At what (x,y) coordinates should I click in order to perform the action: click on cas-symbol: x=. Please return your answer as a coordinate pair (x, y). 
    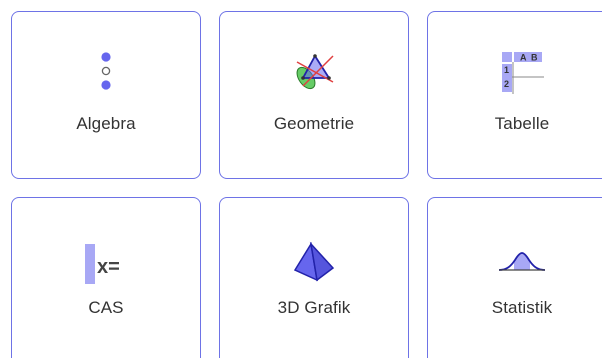
    Looking at the image, I should click on (108, 267).